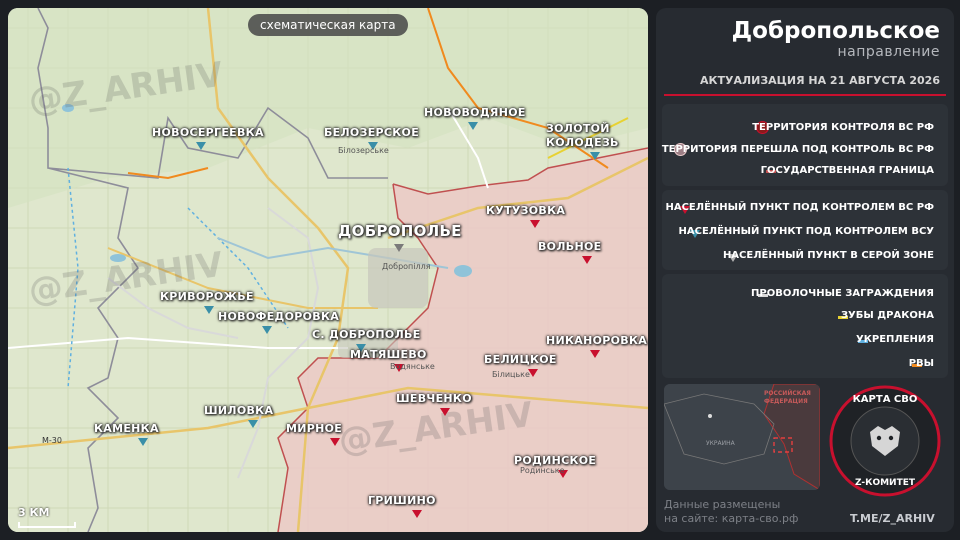 Image resolution: width=960 pixels, height=540 pixels. I want to click on town-label: ГРИШИНО, so click(402, 500).